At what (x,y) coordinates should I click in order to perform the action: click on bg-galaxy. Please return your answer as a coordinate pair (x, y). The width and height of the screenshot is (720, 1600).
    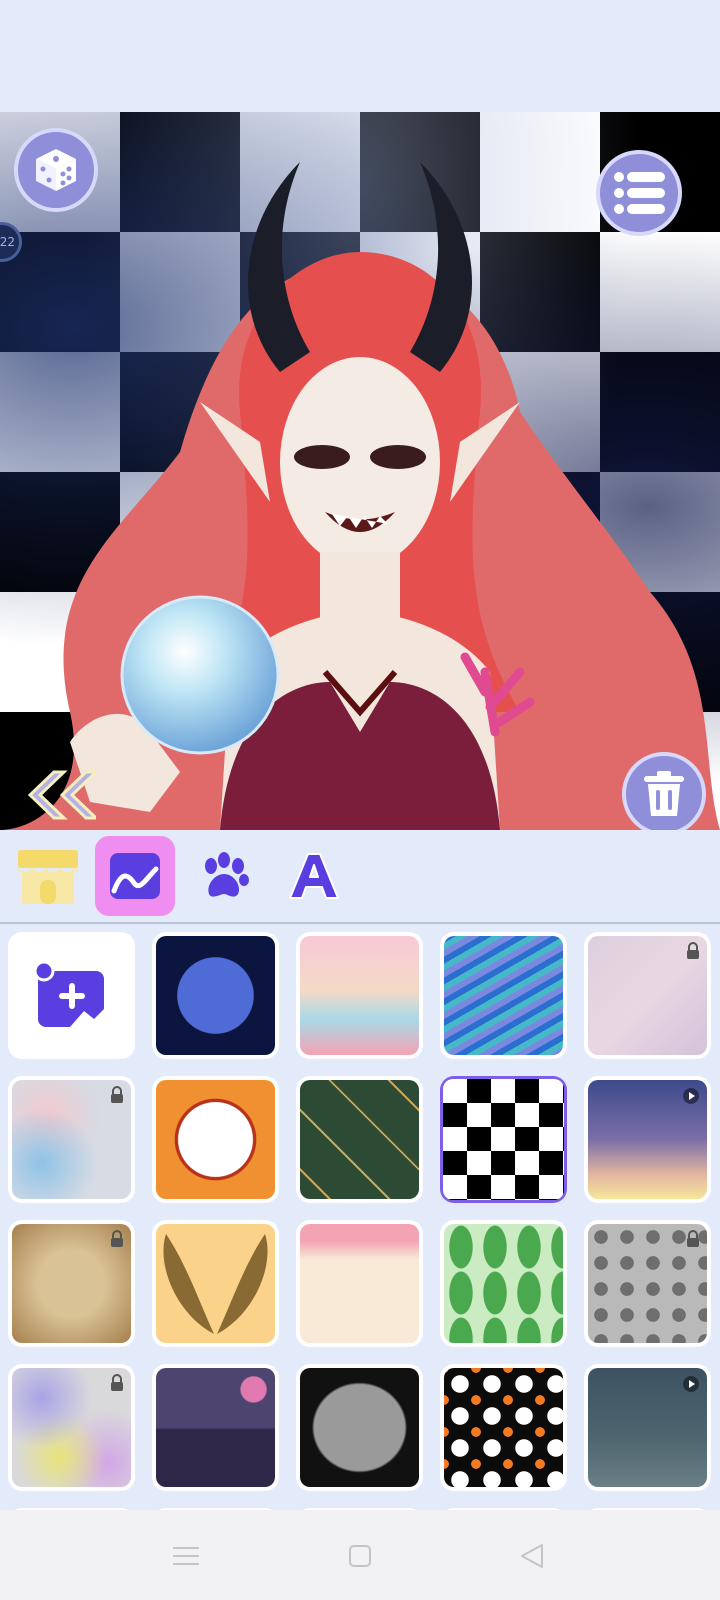
    Looking at the image, I should click on (215, 995).